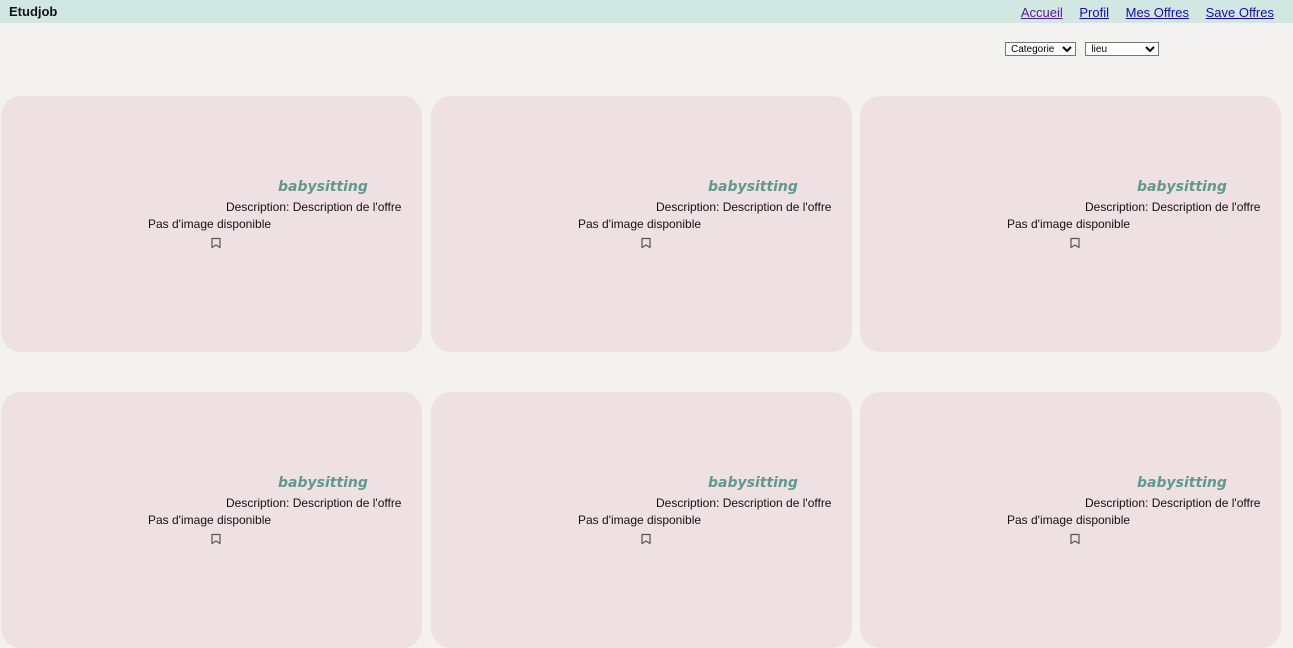 The height and width of the screenshot is (648, 1293). What do you see at coordinates (1122, 49) in the screenshot?
I see `location-select: lieu` at bounding box center [1122, 49].